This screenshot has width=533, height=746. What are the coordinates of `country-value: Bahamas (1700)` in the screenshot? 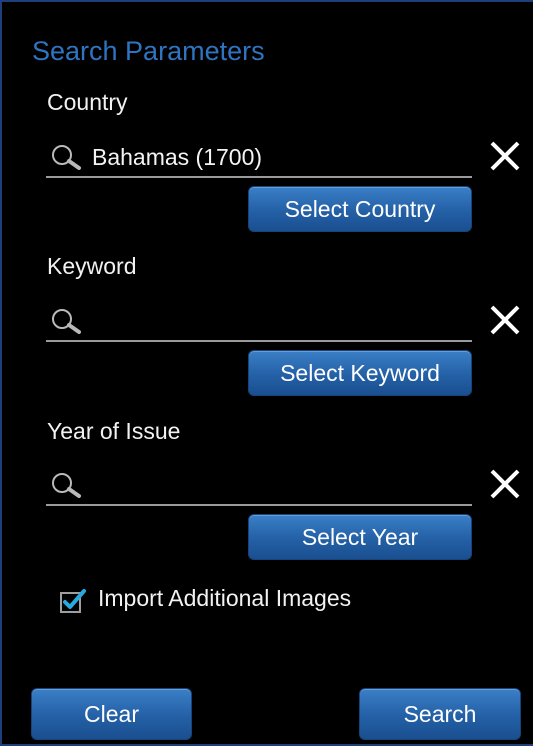 It's located at (177, 157).